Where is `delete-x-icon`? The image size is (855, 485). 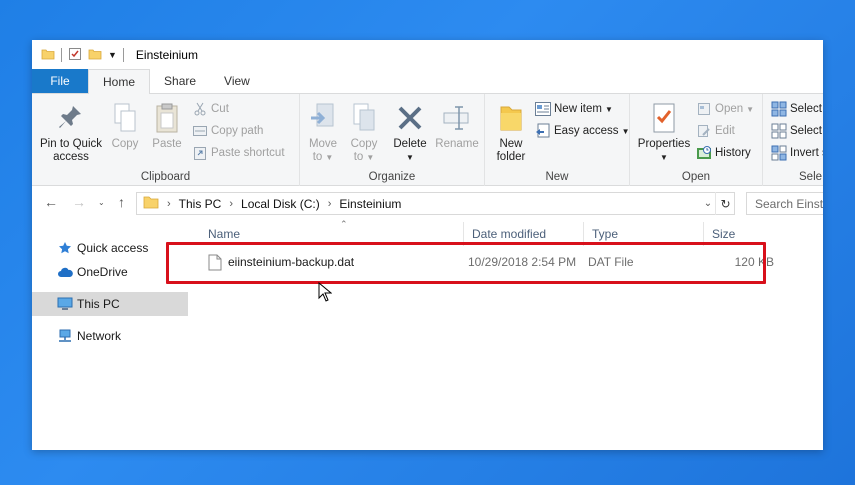
delete-x-icon is located at coordinates (410, 118).